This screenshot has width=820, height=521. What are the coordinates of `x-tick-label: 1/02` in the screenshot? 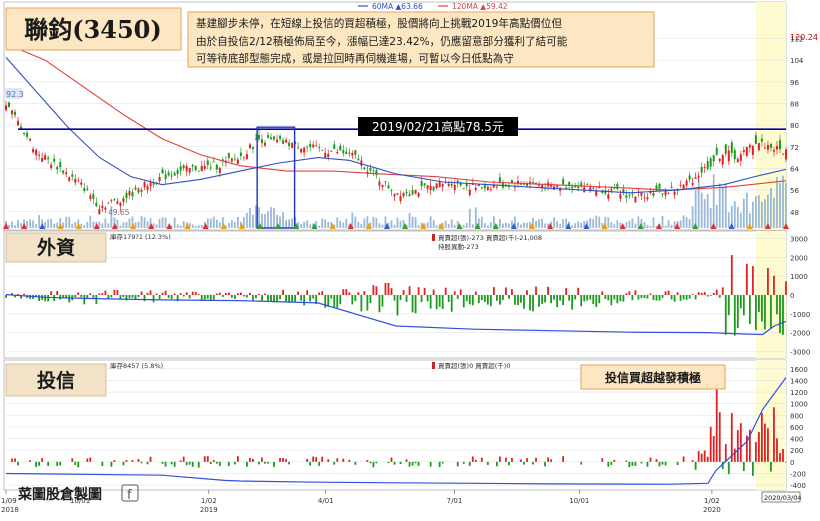 It's located at (209, 501).